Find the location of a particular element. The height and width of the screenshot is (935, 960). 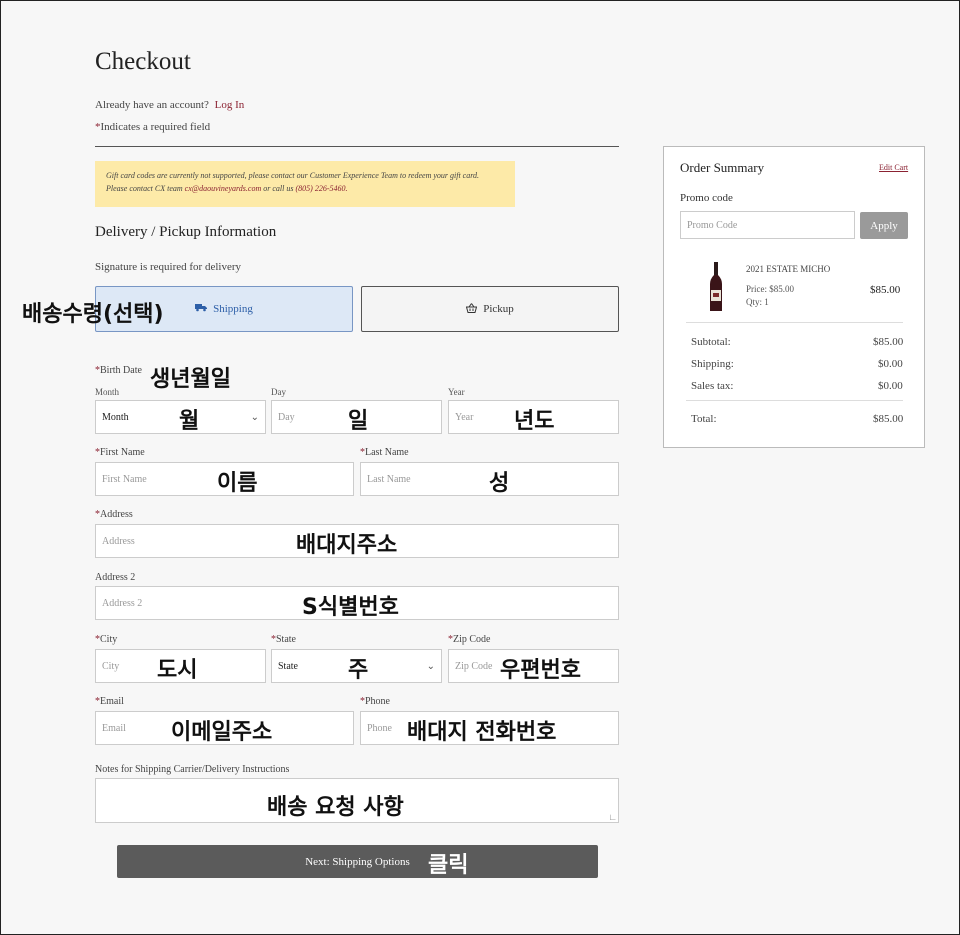

annotation-phone: 배대지 전화번호 is located at coordinates (482, 732).